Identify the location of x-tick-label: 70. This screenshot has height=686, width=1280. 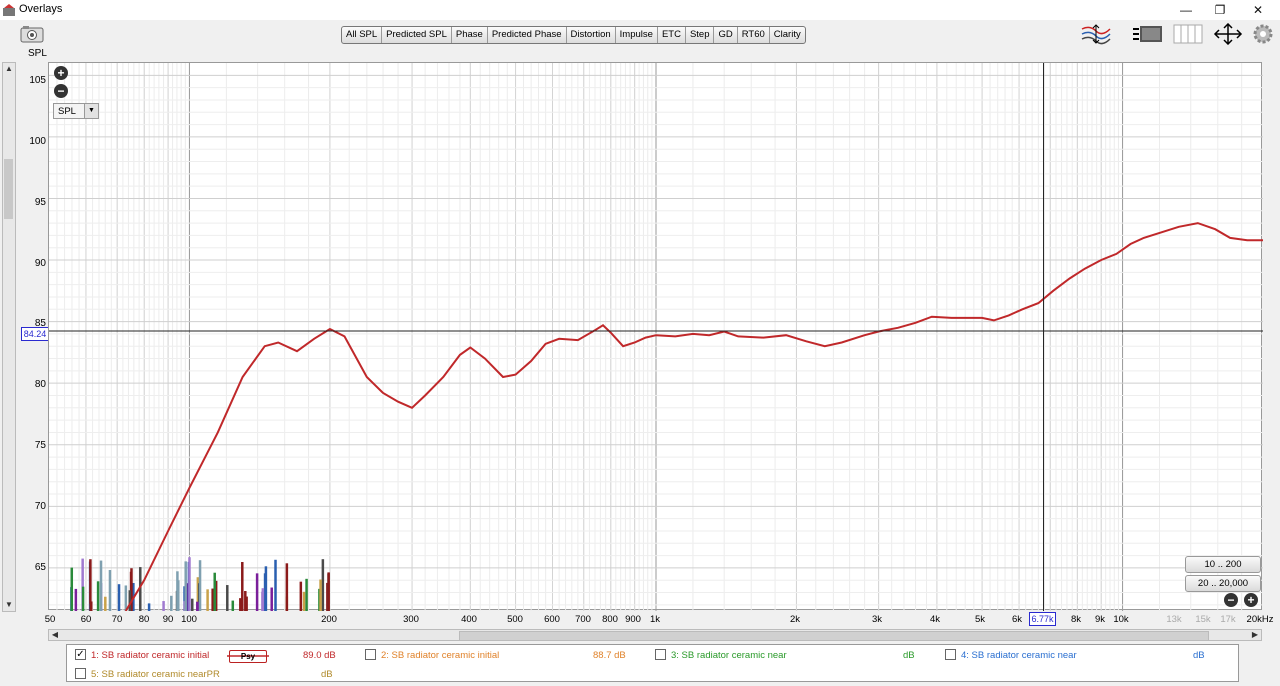
(117, 619).